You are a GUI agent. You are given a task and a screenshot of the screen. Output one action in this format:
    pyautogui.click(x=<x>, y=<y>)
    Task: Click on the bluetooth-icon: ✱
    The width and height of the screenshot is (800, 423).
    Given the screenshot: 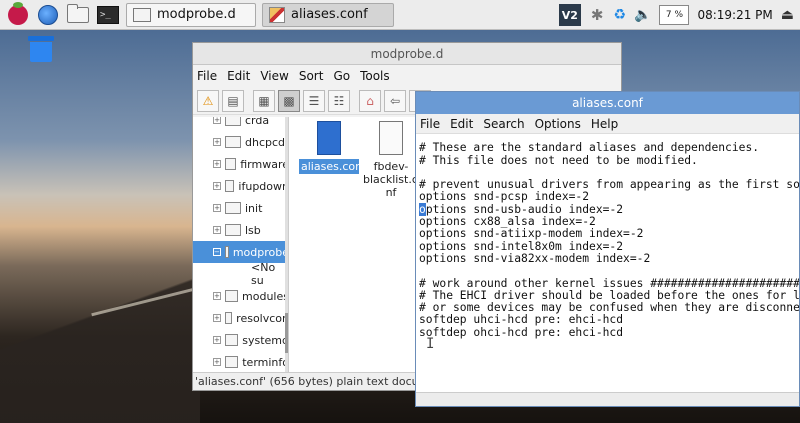 What is the action you would take?
    pyautogui.click(x=597, y=15)
    